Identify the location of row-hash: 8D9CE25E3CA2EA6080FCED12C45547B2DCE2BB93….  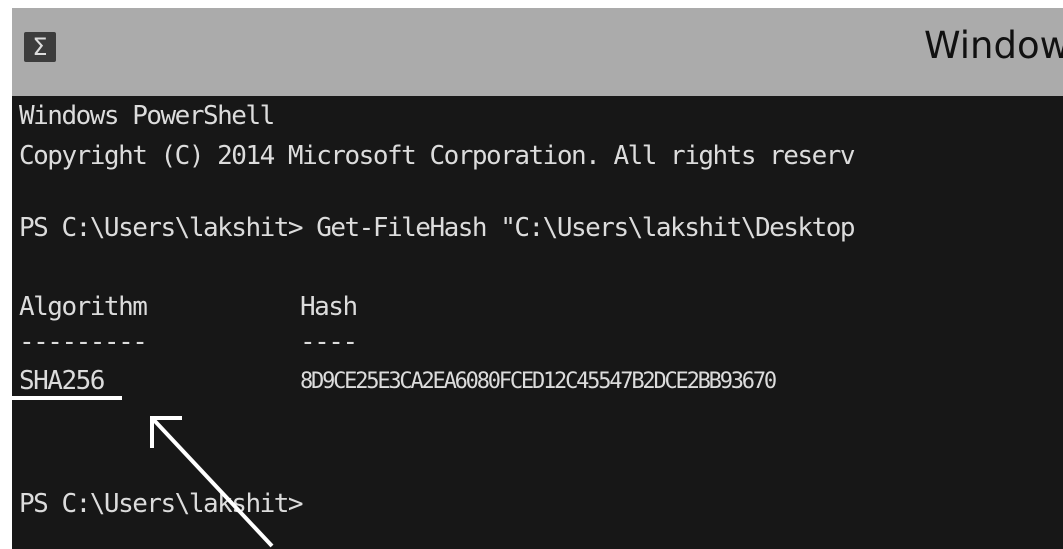
(538, 381).